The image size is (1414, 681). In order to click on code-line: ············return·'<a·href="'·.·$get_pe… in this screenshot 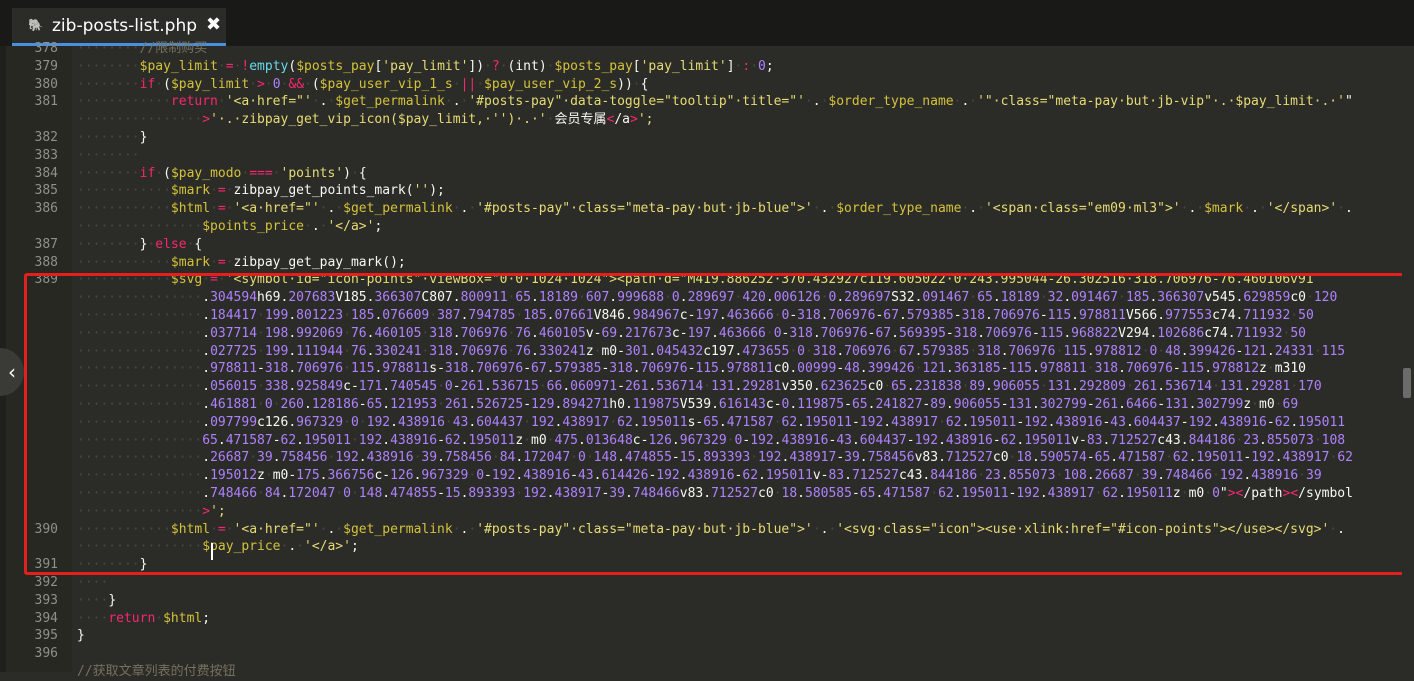, I will do `click(715, 102)`.